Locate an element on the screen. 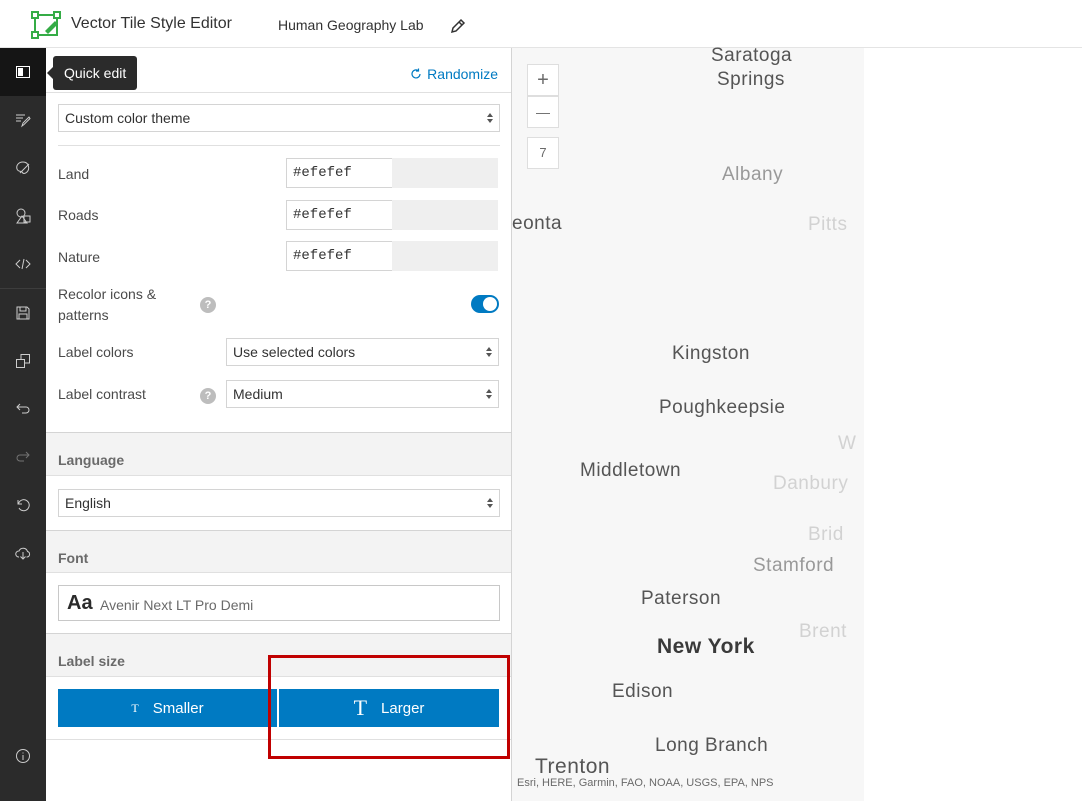 This screenshot has height=801, width=1082. duplicate-button is located at coordinates (23, 361).